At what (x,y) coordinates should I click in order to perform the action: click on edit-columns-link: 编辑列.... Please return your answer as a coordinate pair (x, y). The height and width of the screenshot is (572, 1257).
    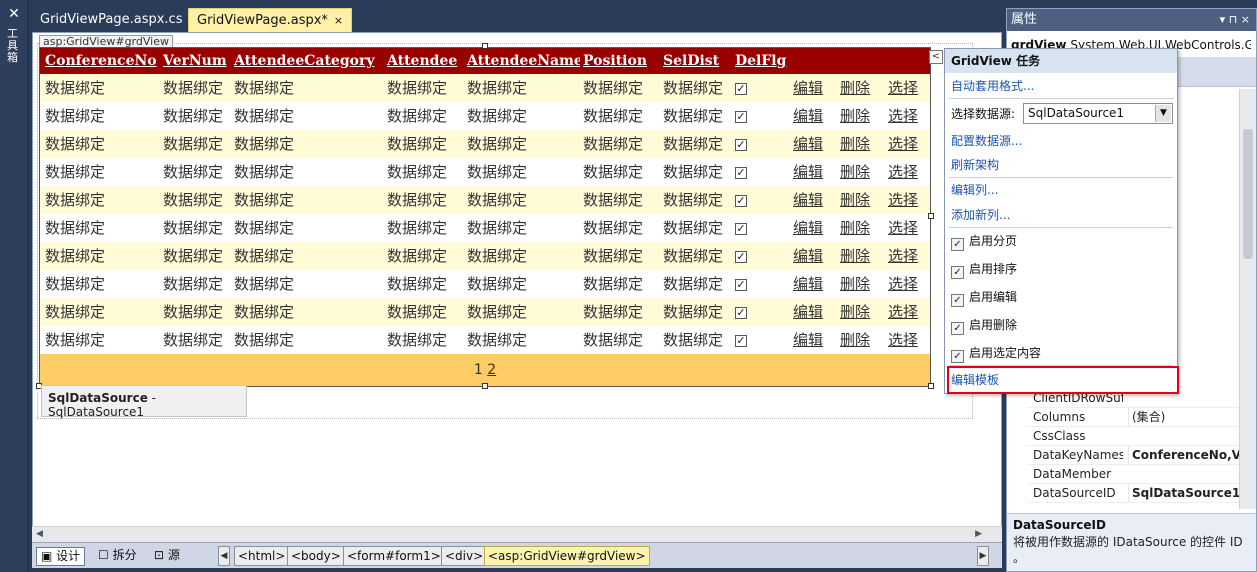
    Looking at the image, I should click on (974, 190).